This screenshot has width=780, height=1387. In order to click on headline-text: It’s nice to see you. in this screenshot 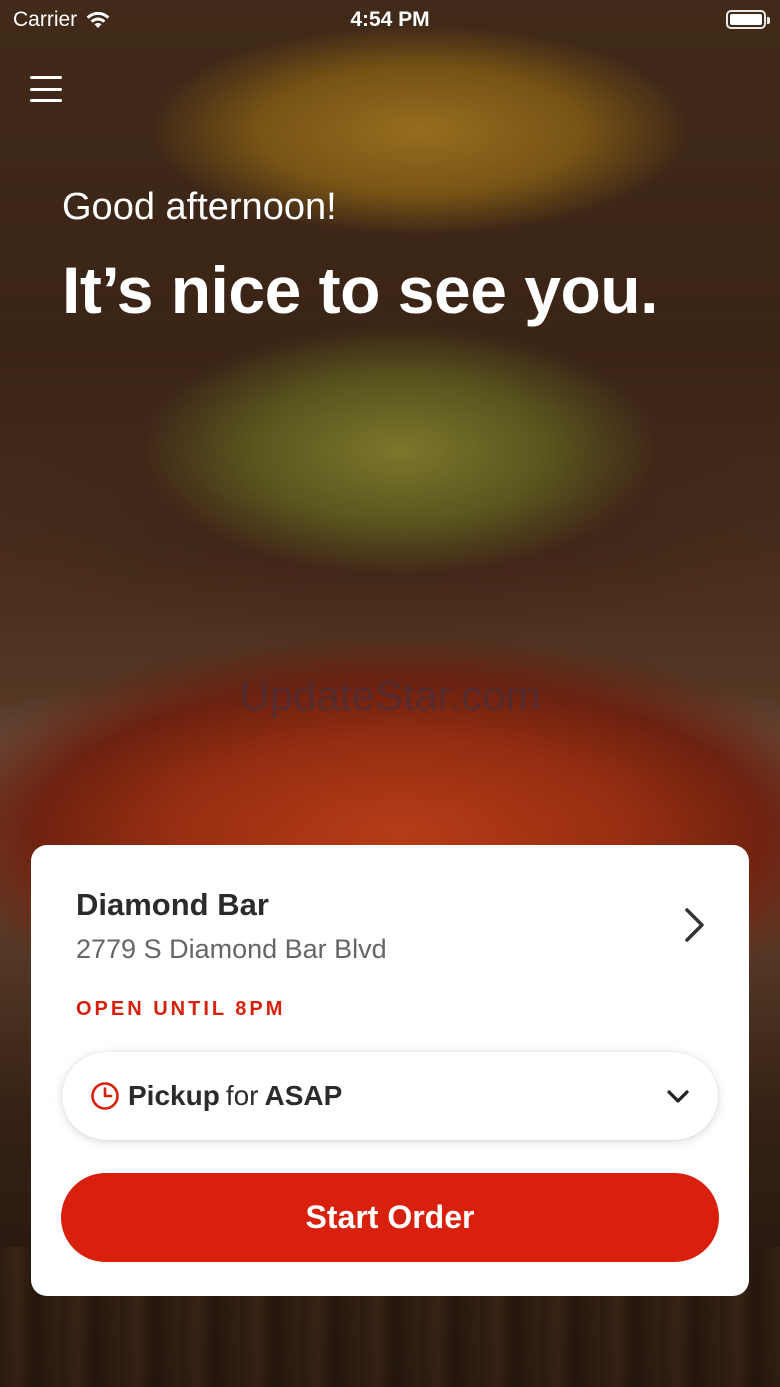, I will do `click(360, 290)`.